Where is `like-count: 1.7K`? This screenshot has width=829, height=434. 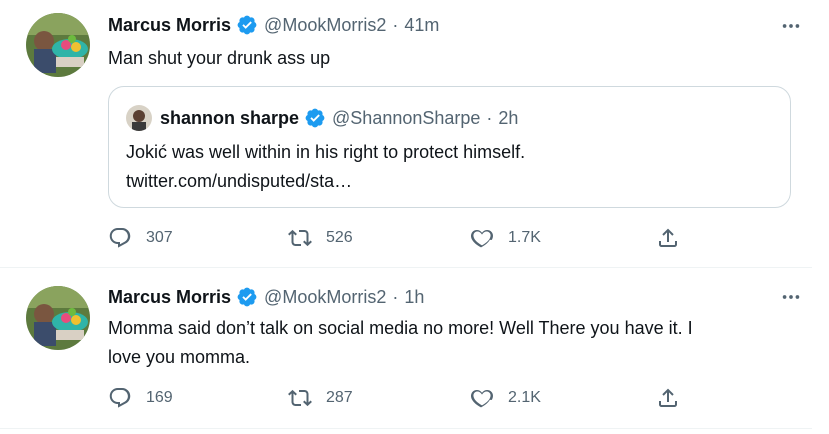
like-count: 1.7K is located at coordinates (524, 237).